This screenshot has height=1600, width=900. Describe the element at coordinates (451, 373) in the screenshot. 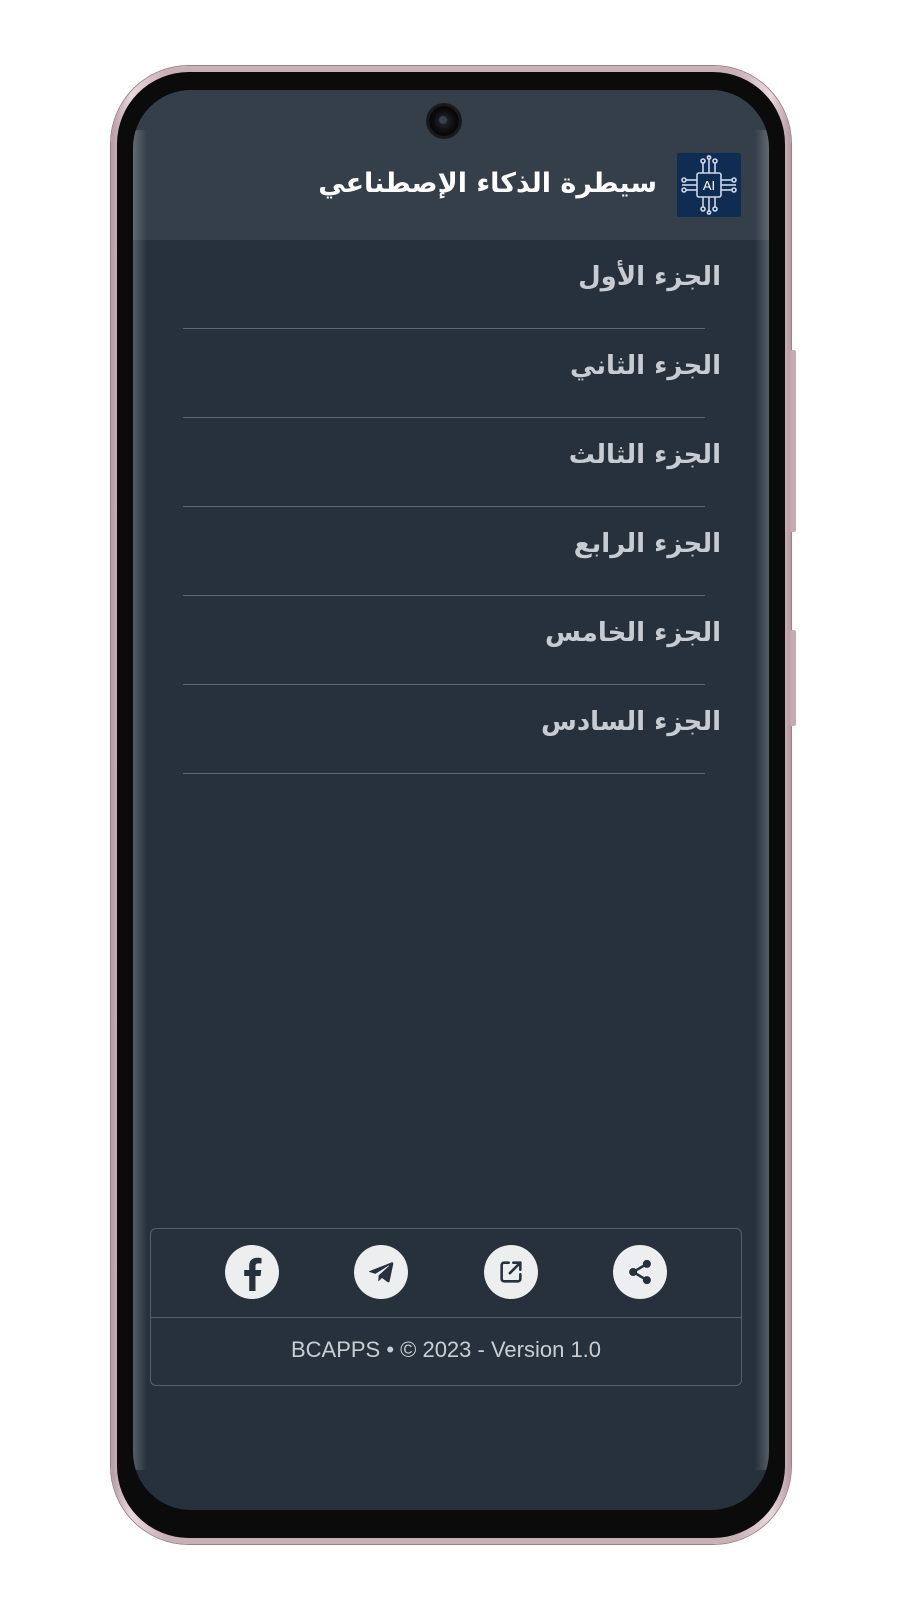

I see `chapter-item-2: الجزء الثاني` at that location.